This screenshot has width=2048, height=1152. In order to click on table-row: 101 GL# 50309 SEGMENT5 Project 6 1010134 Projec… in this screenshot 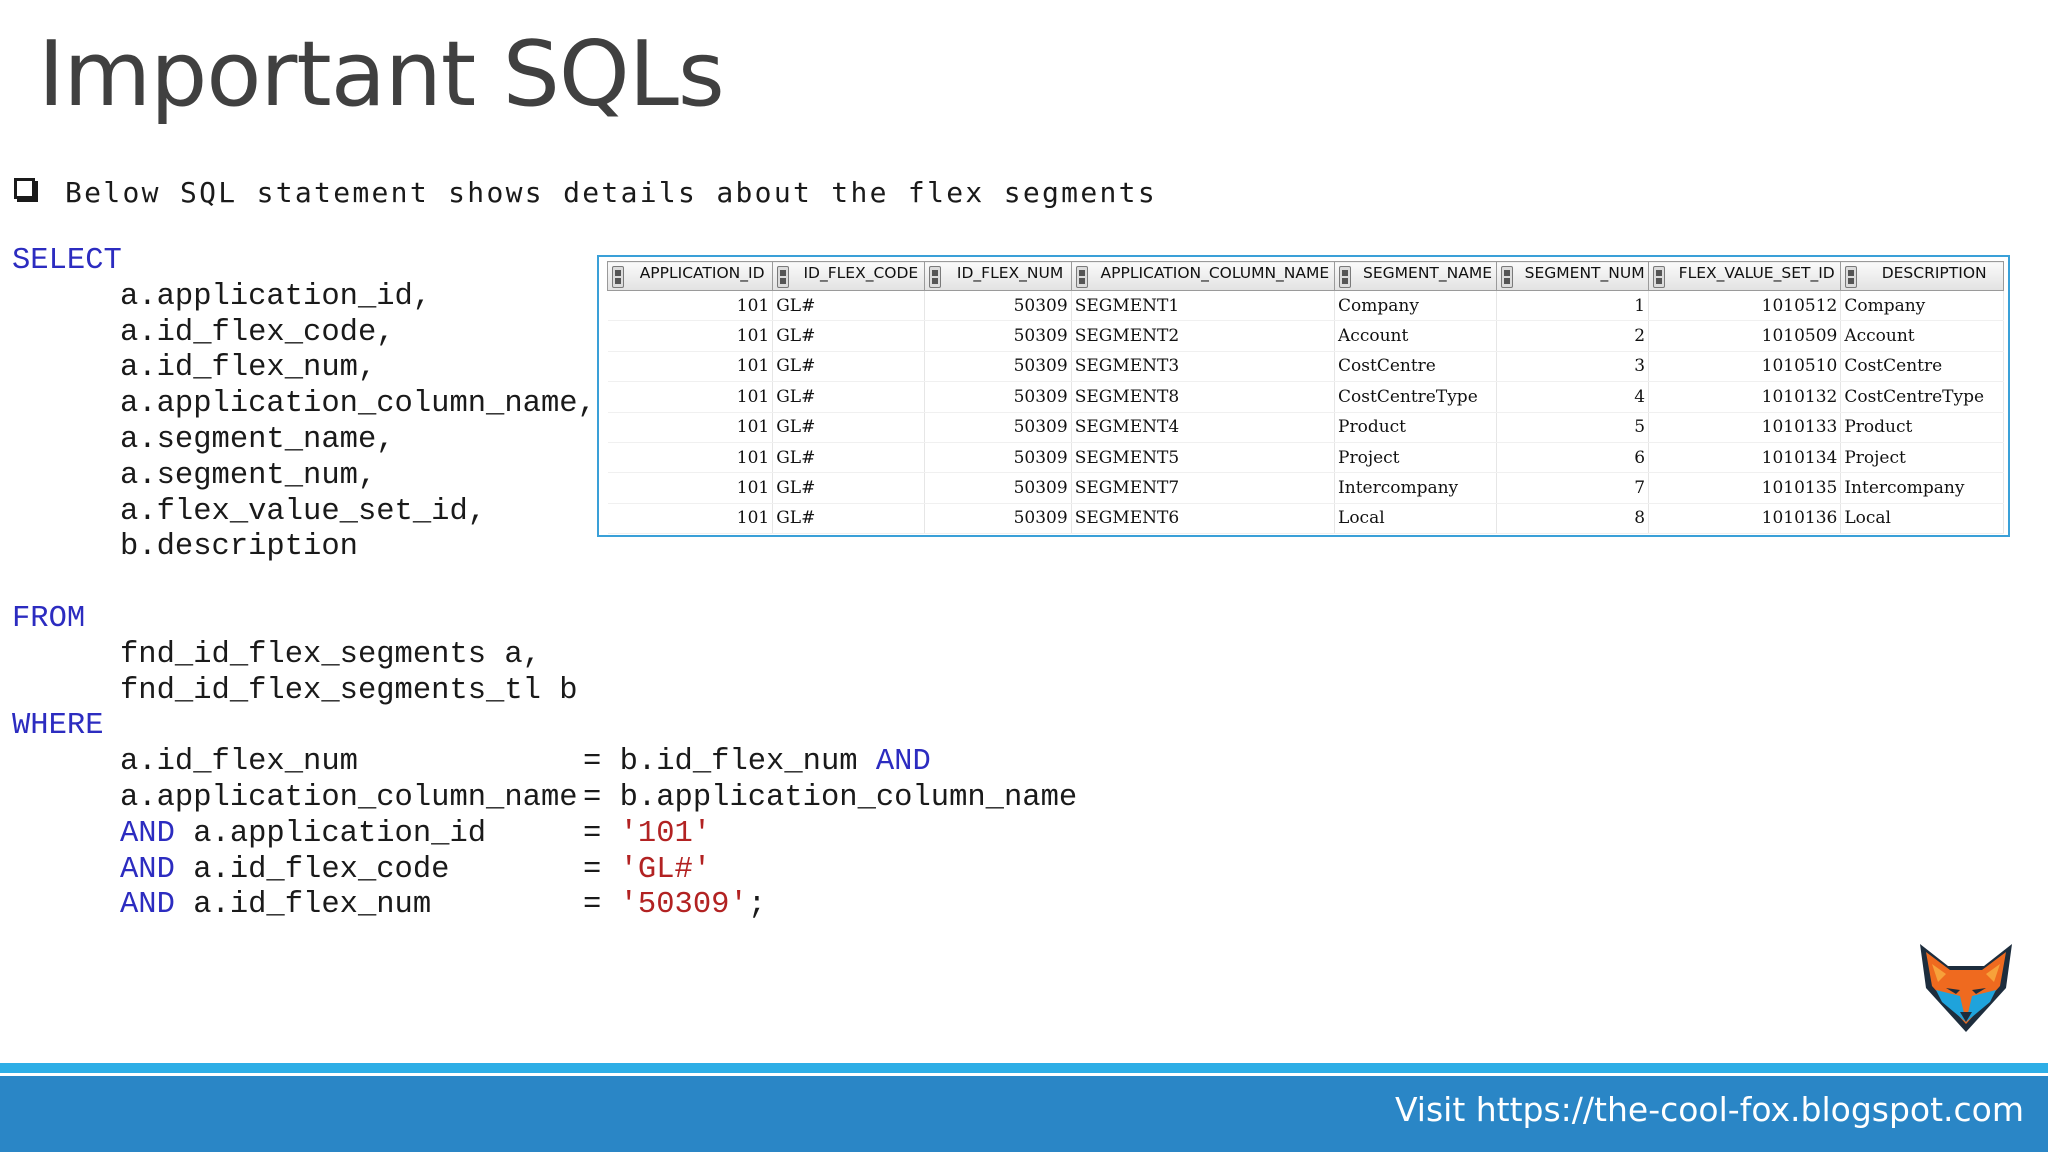, I will do `click(1305, 458)`.